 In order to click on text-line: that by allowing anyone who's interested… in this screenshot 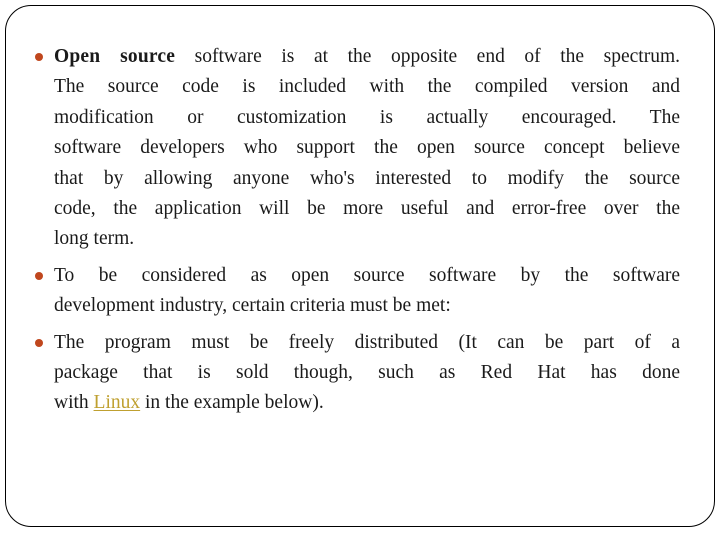, I will do `click(367, 178)`.